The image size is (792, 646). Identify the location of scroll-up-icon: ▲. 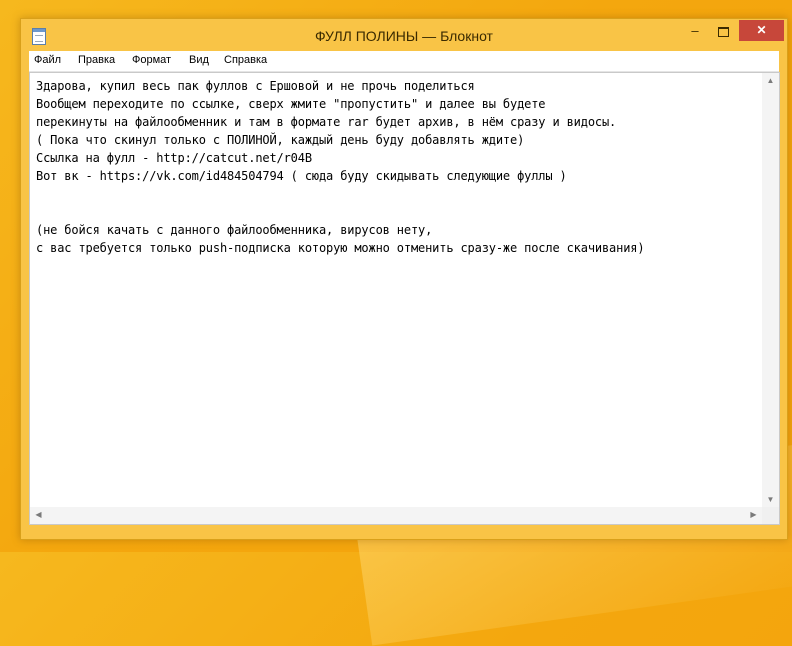
(770, 80).